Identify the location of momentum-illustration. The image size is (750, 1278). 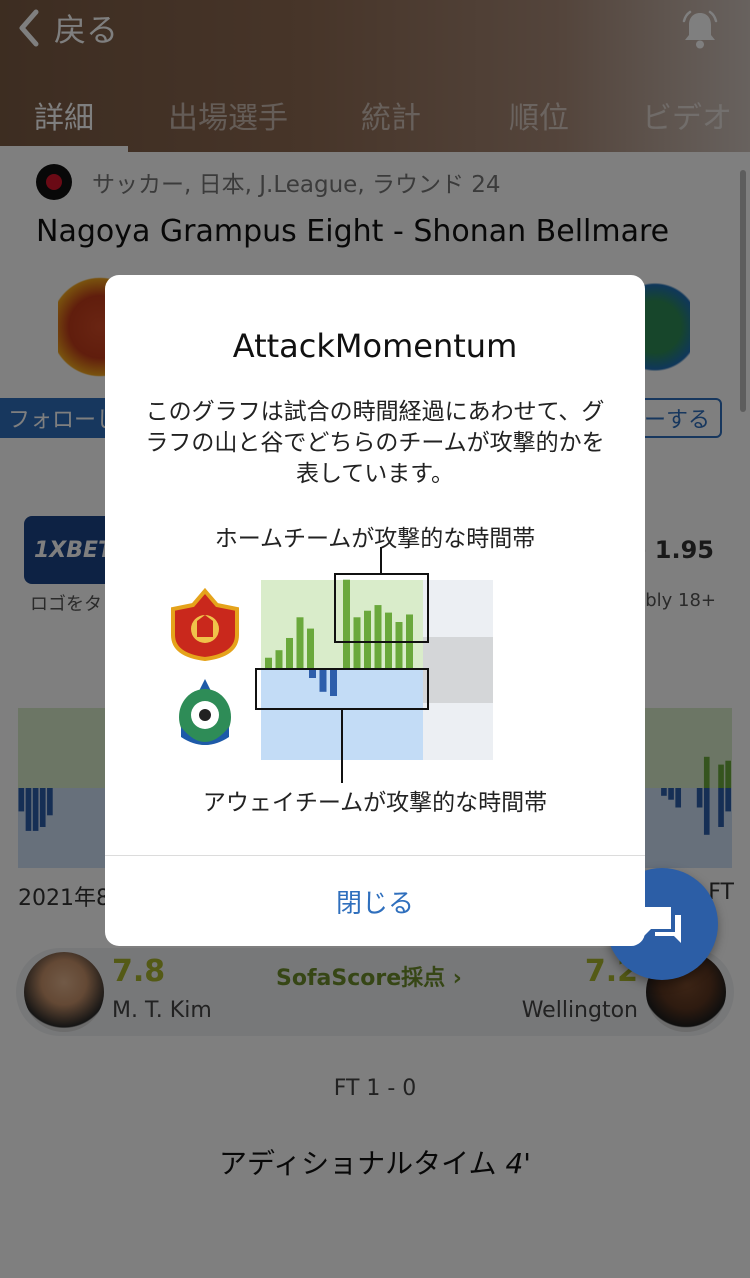
(332, 665).